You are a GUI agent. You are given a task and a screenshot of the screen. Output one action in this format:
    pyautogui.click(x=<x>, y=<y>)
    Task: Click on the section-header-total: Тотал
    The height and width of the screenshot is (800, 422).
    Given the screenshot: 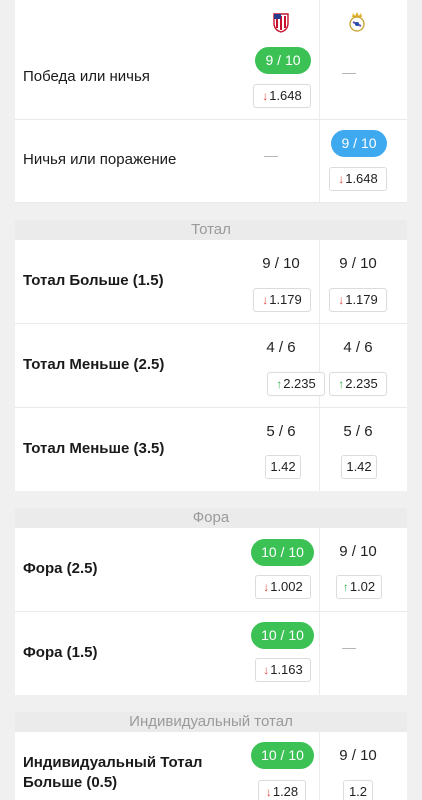 What is the action you would take?
    pyautogui.click(x=211, y=230)
    